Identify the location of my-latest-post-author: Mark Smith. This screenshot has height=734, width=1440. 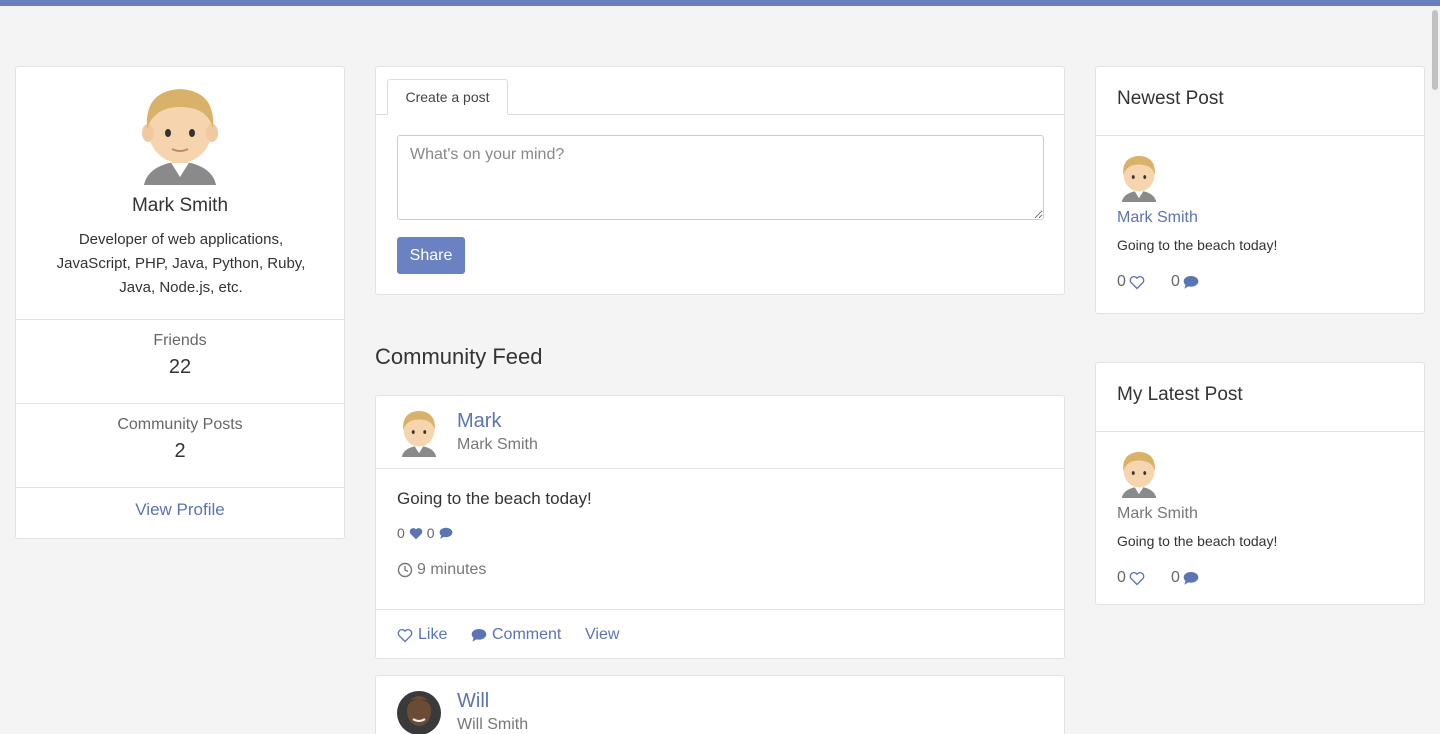
(1157, 513).